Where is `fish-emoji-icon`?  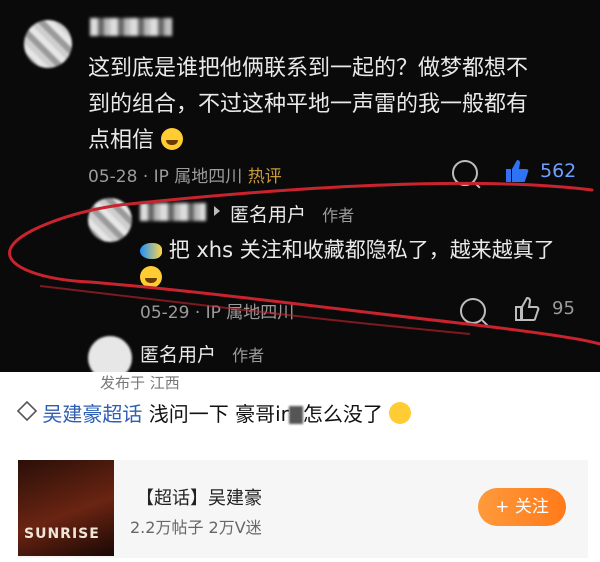
fish-emoji-icon is located at coordinates (151, 251).